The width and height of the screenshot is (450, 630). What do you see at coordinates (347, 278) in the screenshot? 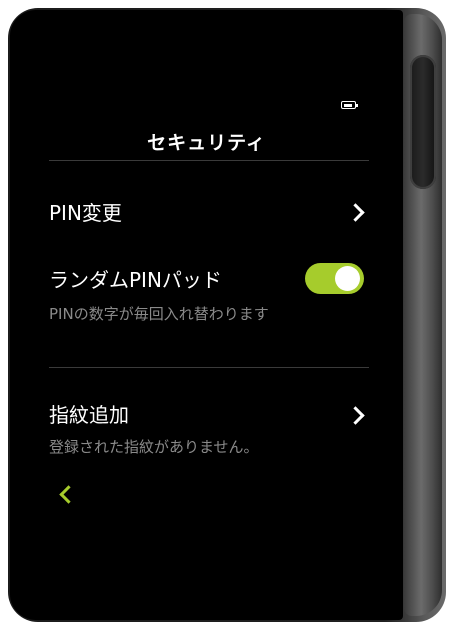
I see `toggle-knob` at bounding box center [347, 278].